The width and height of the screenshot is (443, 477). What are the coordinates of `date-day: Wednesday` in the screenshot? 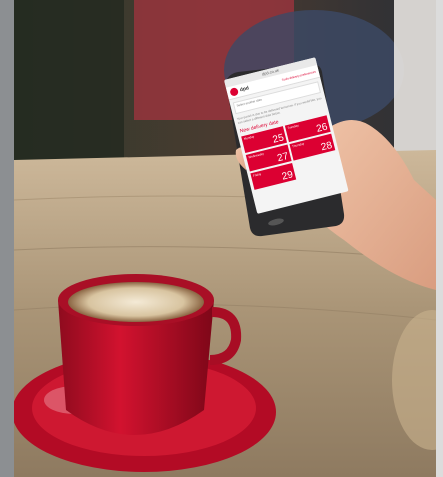 It's located at (256, 155).